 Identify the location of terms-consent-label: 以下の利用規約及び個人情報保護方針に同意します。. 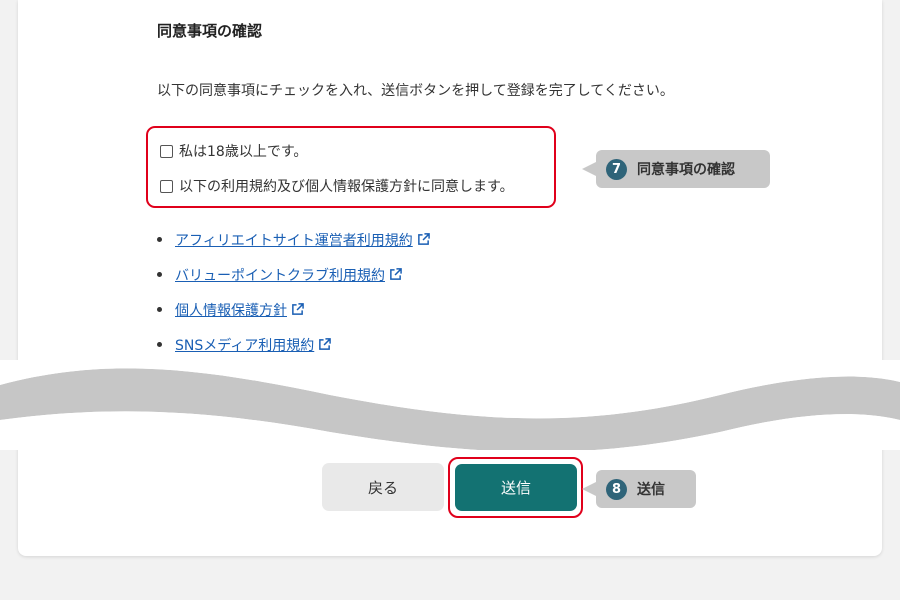
(346, 187).